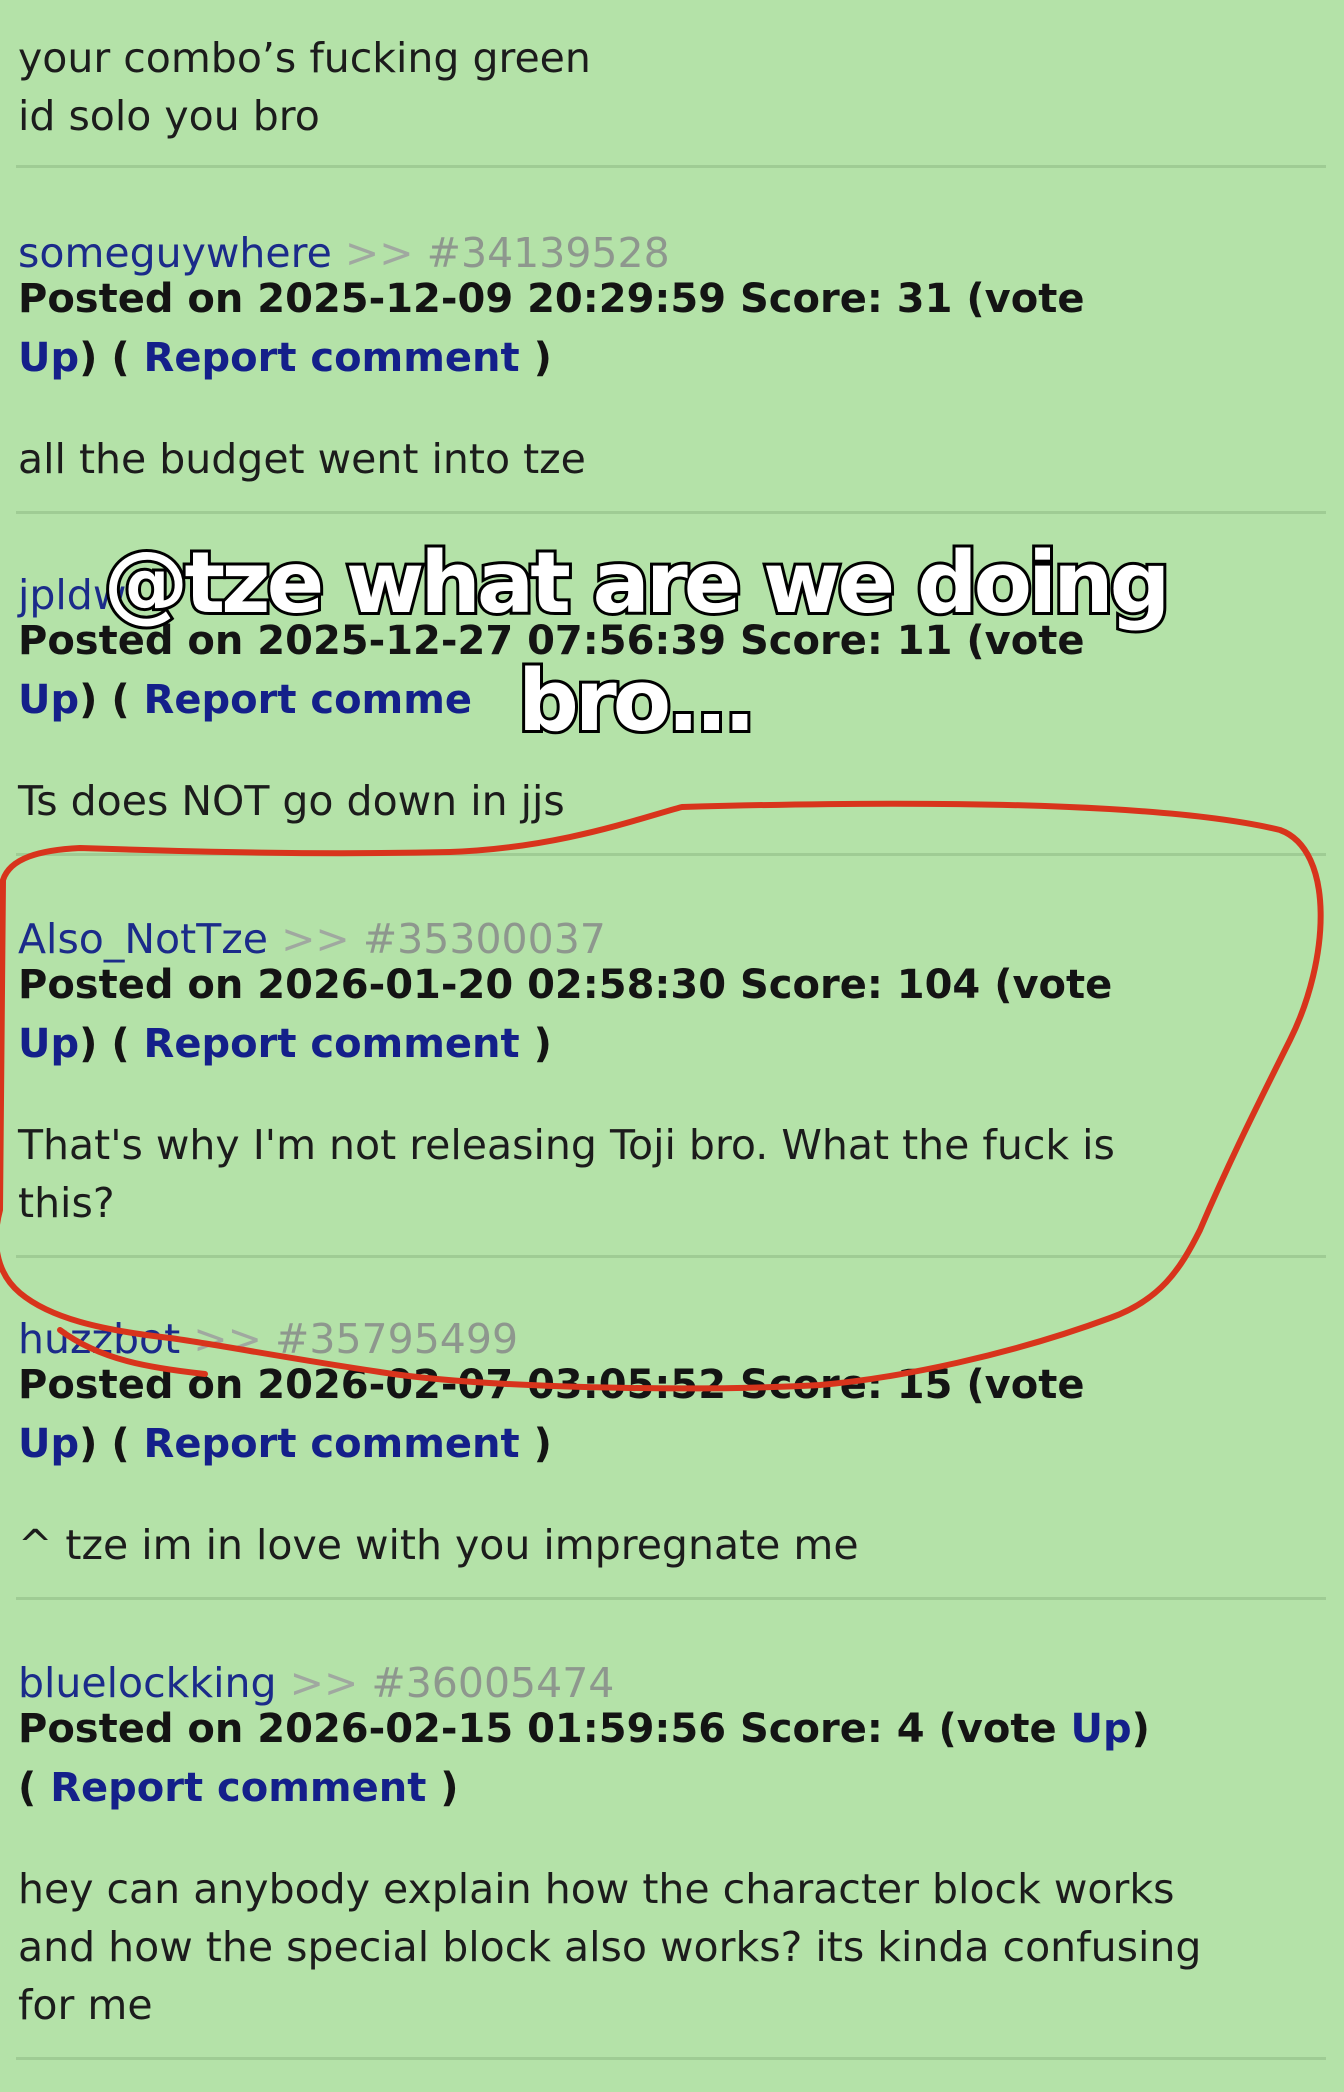 Image resolution: width=1344 pixels, height=2092 pixels. I want to click on comment-meta-line: ( Report comment ), so click(238, 1788).